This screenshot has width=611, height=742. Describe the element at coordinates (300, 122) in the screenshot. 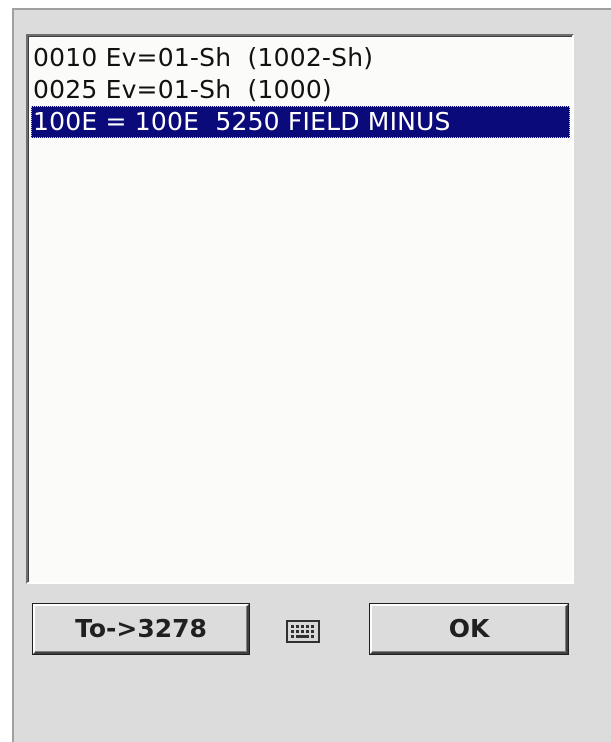

I see `list-item-selected: 100E = 100E 5250 FIELD MINUS` at that location.